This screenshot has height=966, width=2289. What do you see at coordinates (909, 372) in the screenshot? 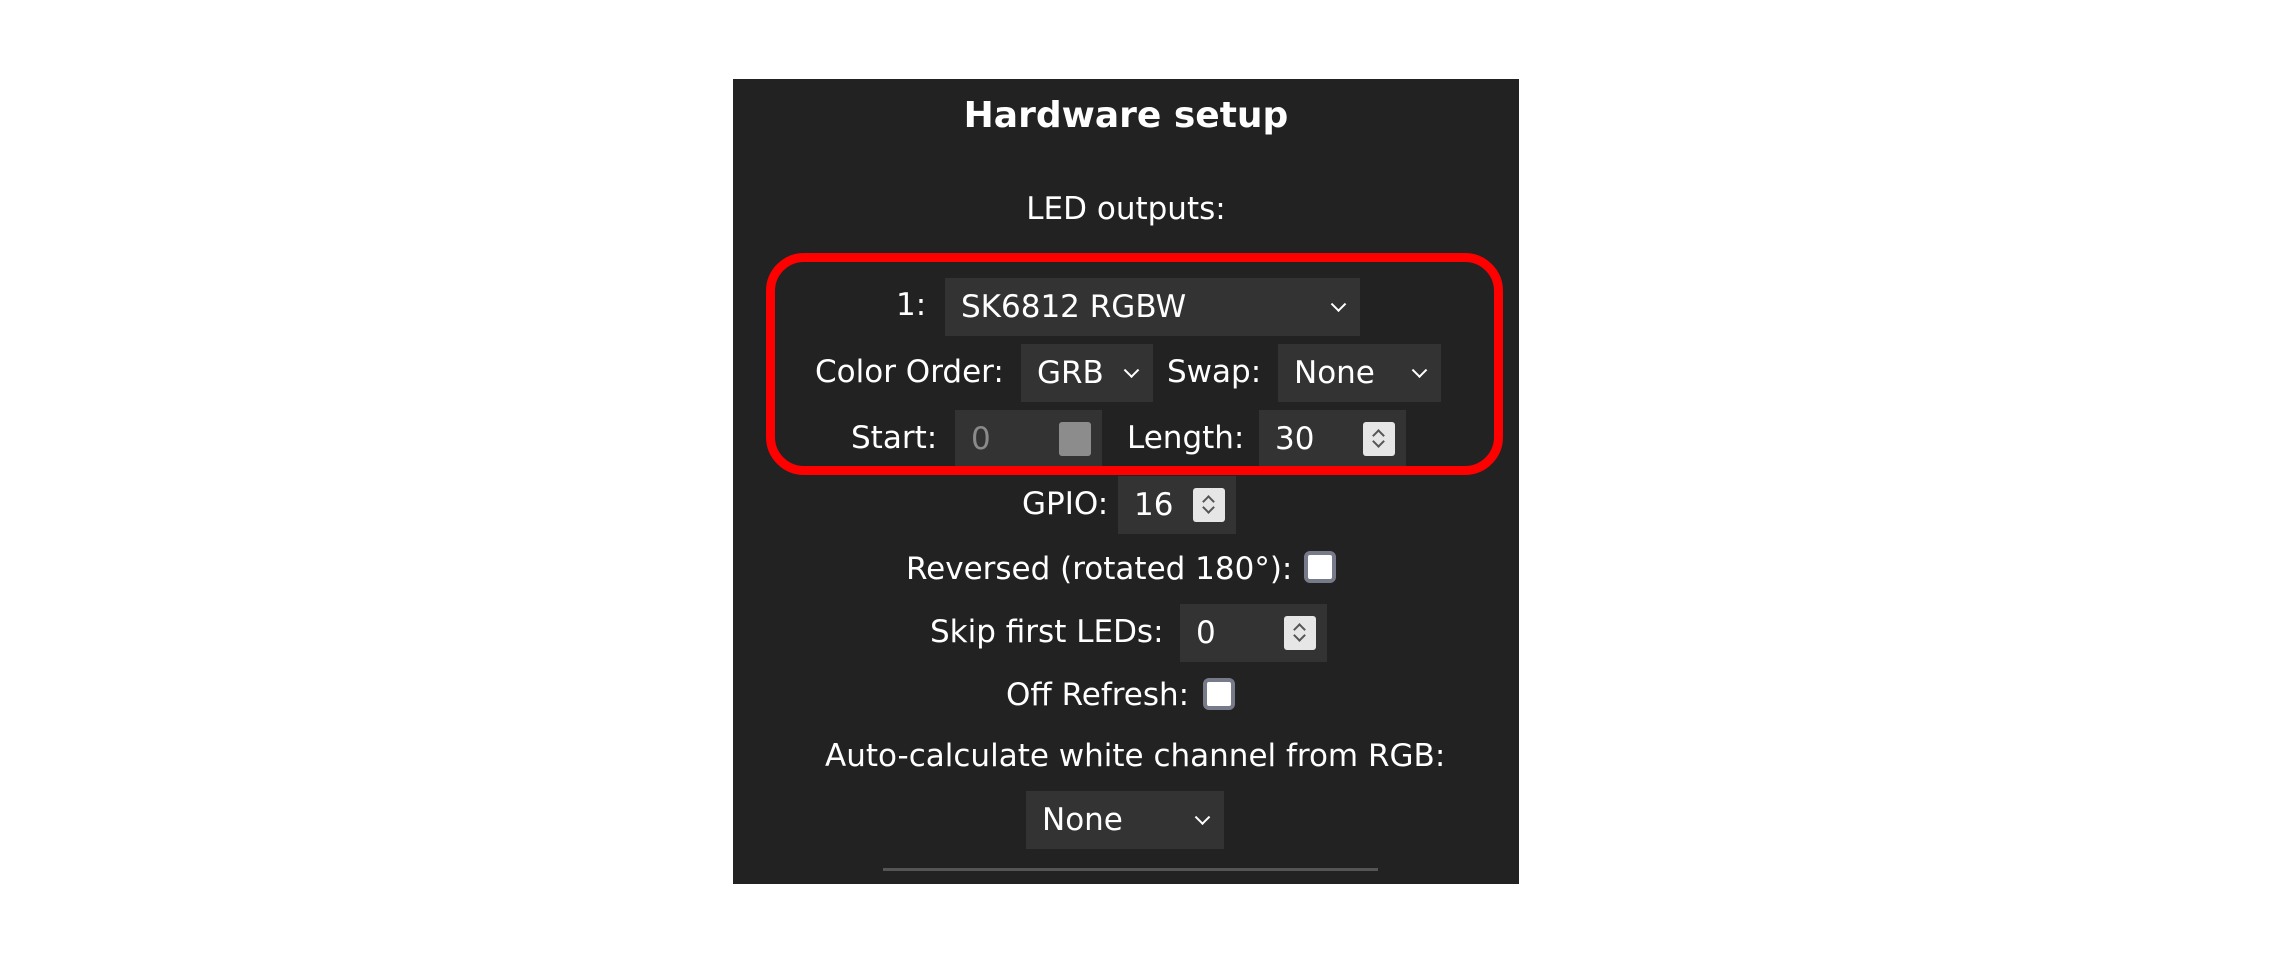
I see `color-order-label: Color Order:` at bounding box center [909, 372].